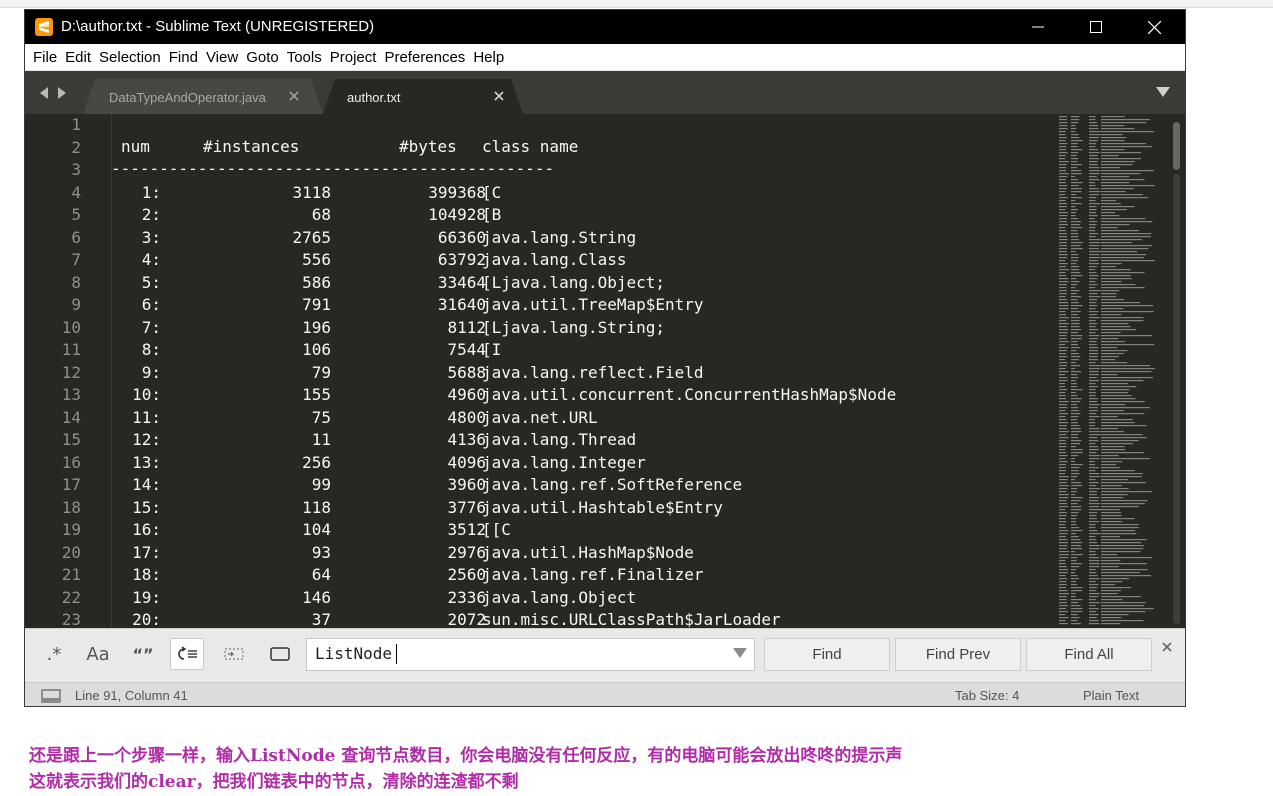 The height and width of the screenshot is (796, 1273). I want to click on in-selection-toggle-button, so click(234, 654).